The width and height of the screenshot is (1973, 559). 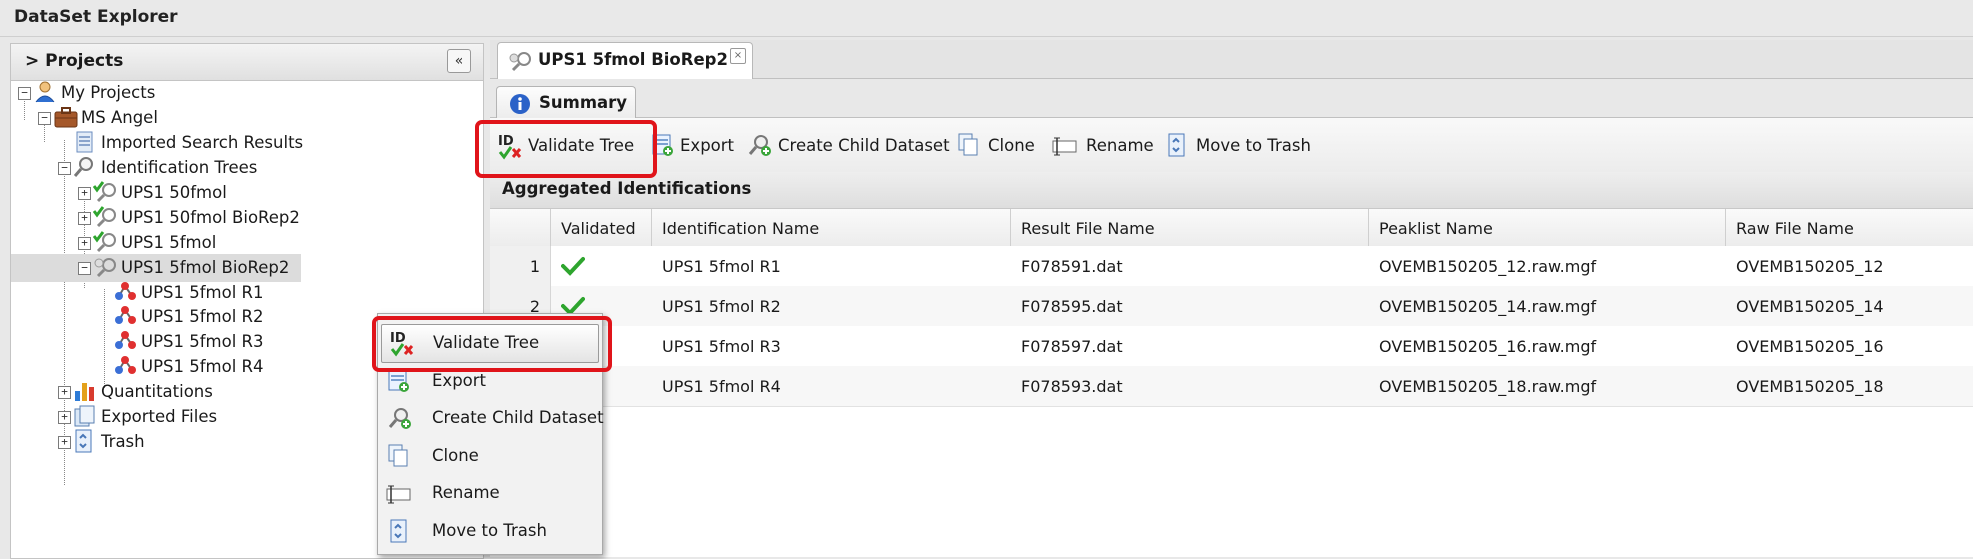 What do you see at coordinates (1072, 386) in the screenshot?
I see `cell-result-file: F078593.dat` at bounding box center [1072, 386].